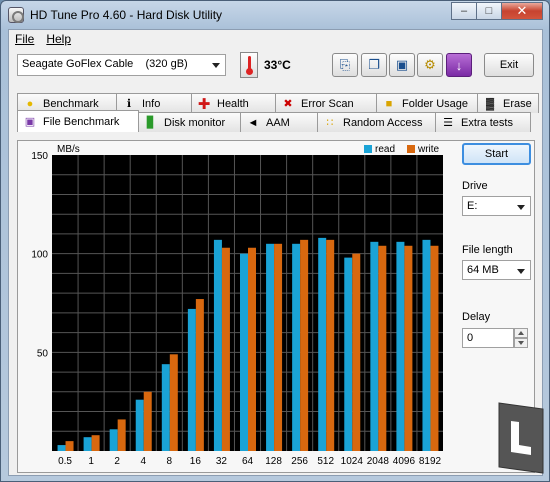  Describe the element at coordinates (411, 149) in the screenshot. I see `legend-swatch-write` at that location.